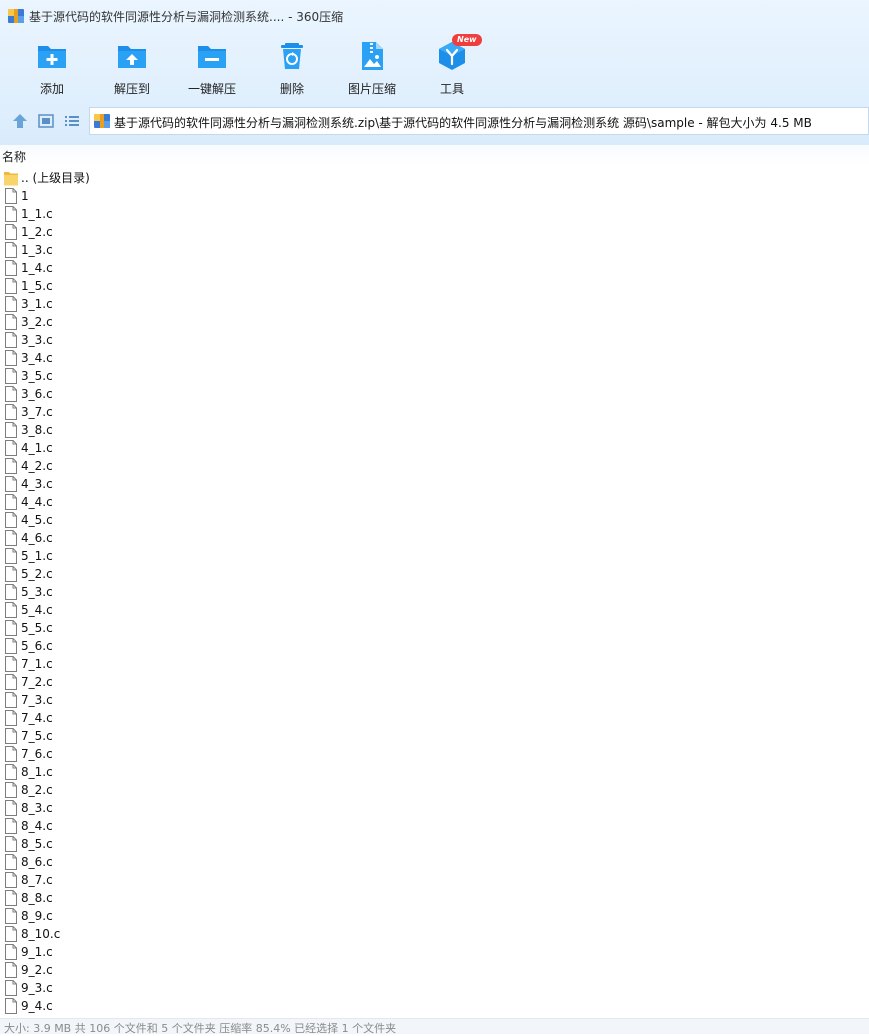  I want to click on list-item: 4_5.c, so click(434, 520).